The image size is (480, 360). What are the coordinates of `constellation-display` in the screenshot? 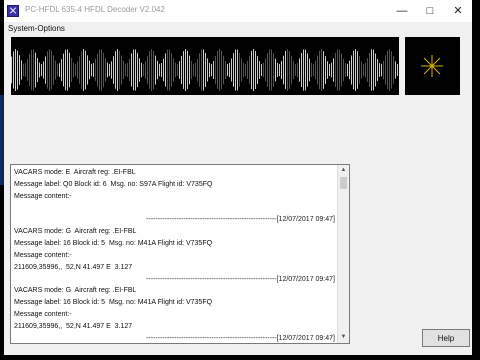 It's located at (432, 66).